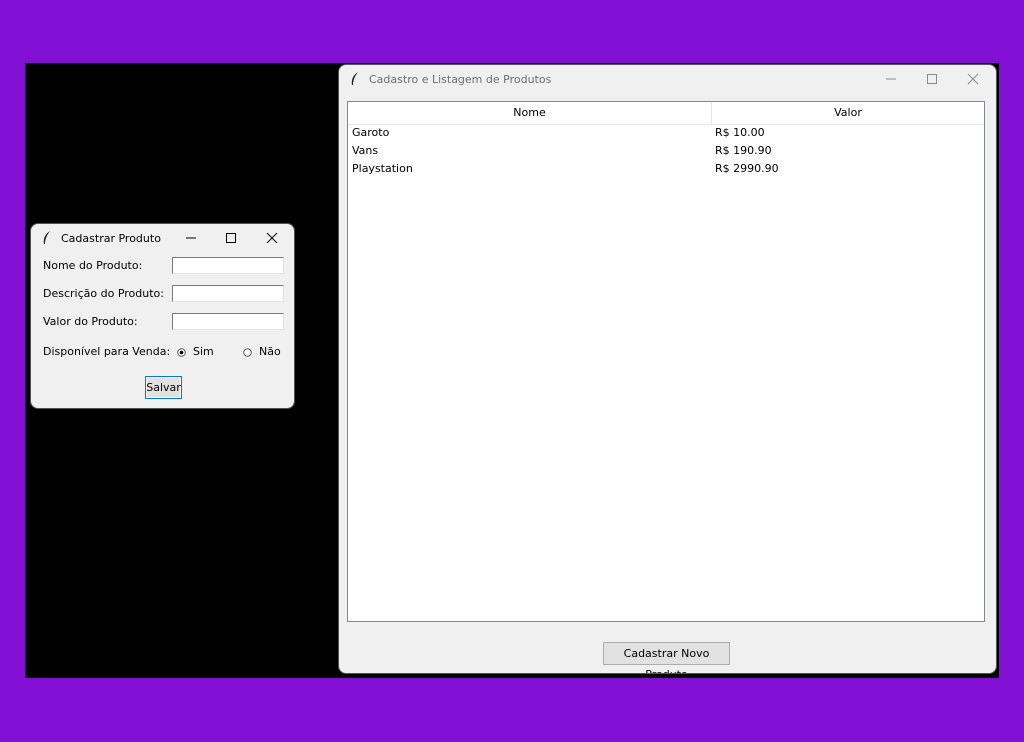 Image resolution: width=1024 pixels, height=742 pixels. What do you see at coordinates (666, 169) in the screenshot?
I see `table-row: Playstation R$ 2990.90` at bounding box center [666, 169].